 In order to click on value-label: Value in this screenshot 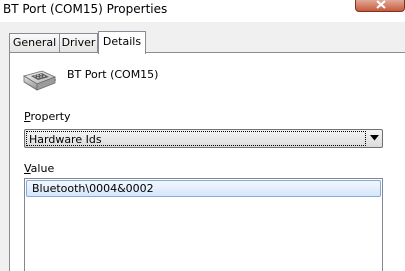, I will do `click(39, 169)`.